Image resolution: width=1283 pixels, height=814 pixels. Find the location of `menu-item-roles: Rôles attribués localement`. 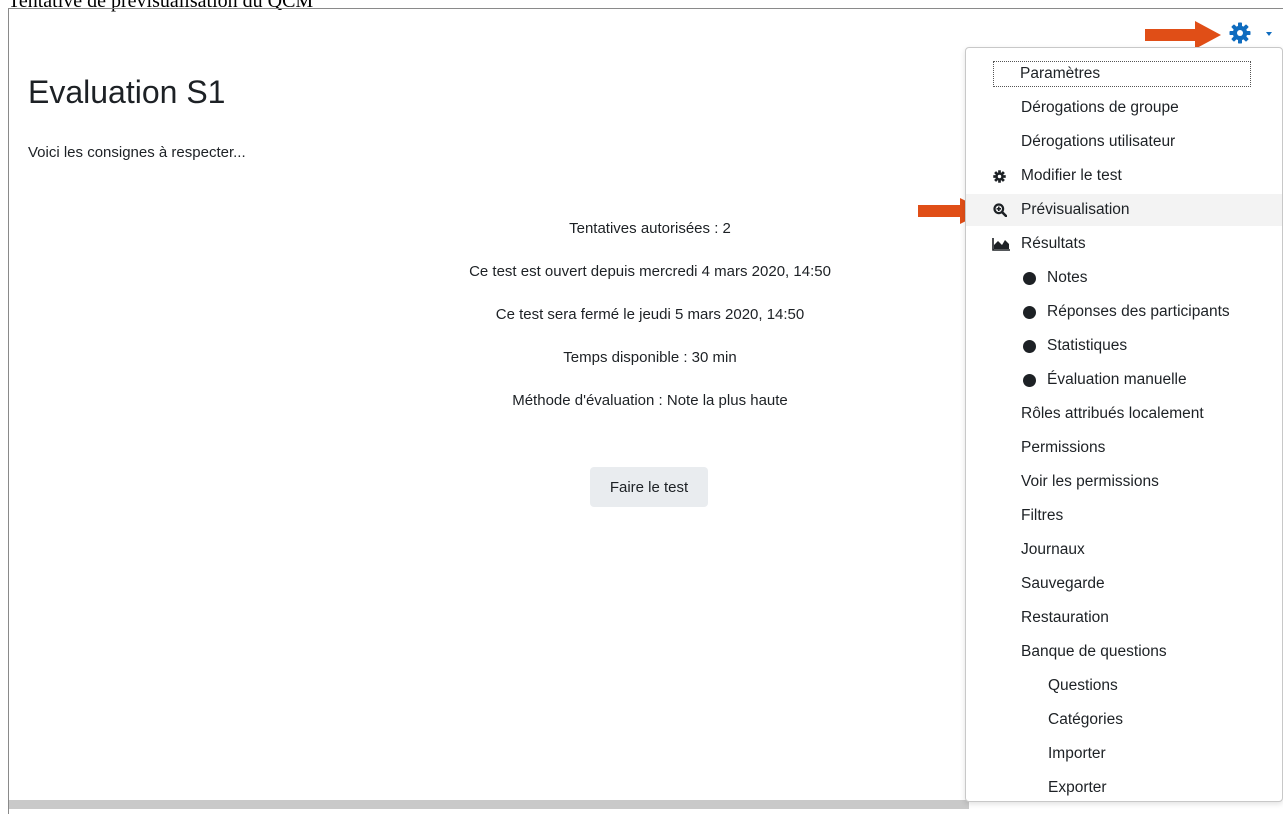

menu-item-roles: Rôles attribués localement is located at coordinates (1124, 414).